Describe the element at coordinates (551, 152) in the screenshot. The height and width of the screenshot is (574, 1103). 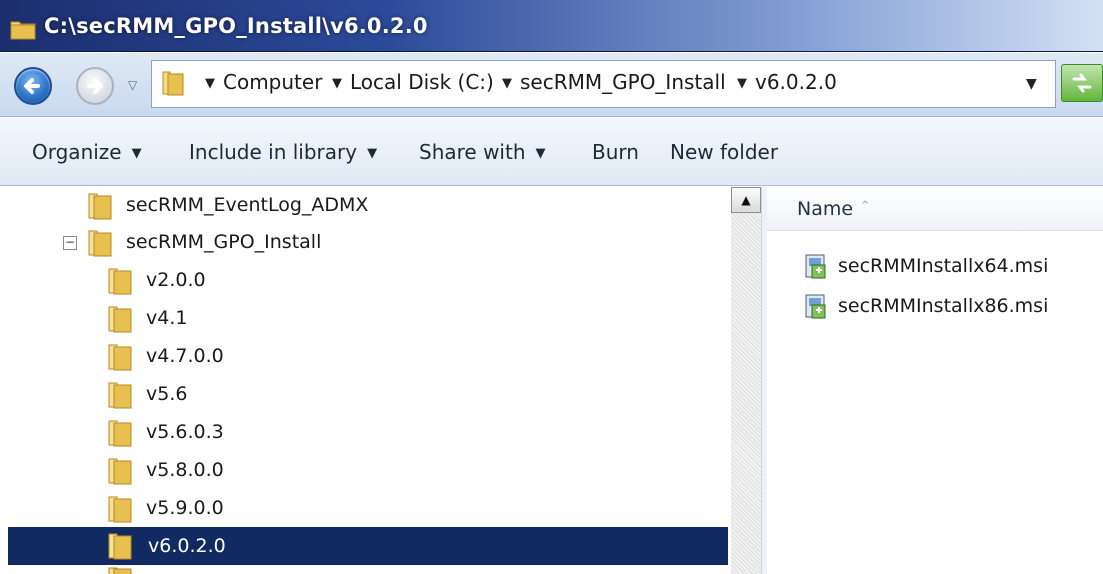
I see `command-bar` at that location.